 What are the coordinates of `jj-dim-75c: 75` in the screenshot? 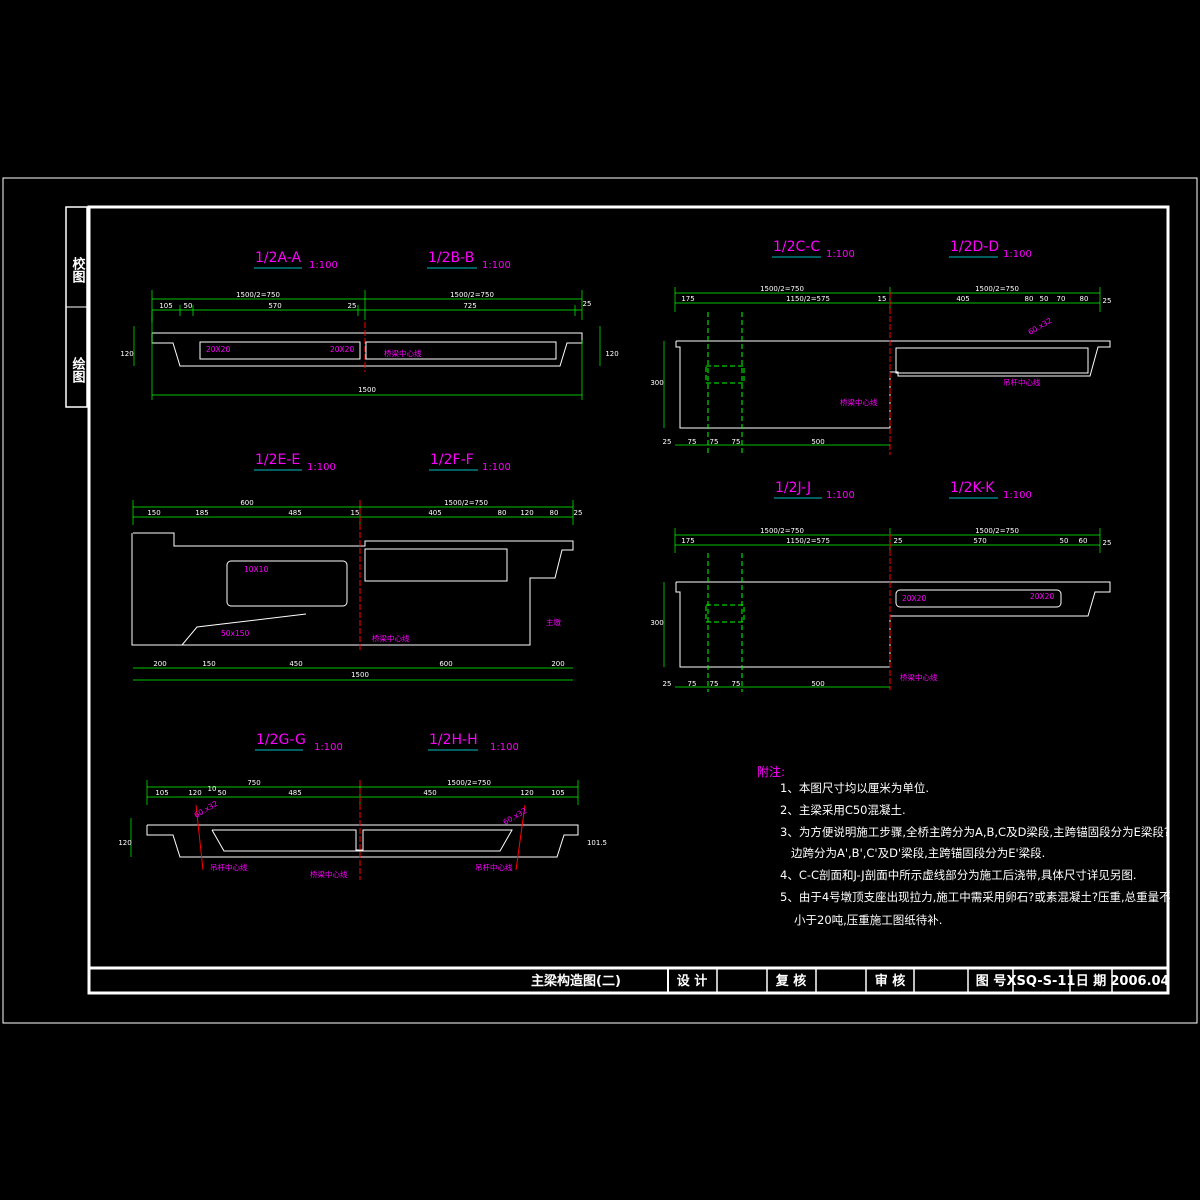 It's located at (736, 684).